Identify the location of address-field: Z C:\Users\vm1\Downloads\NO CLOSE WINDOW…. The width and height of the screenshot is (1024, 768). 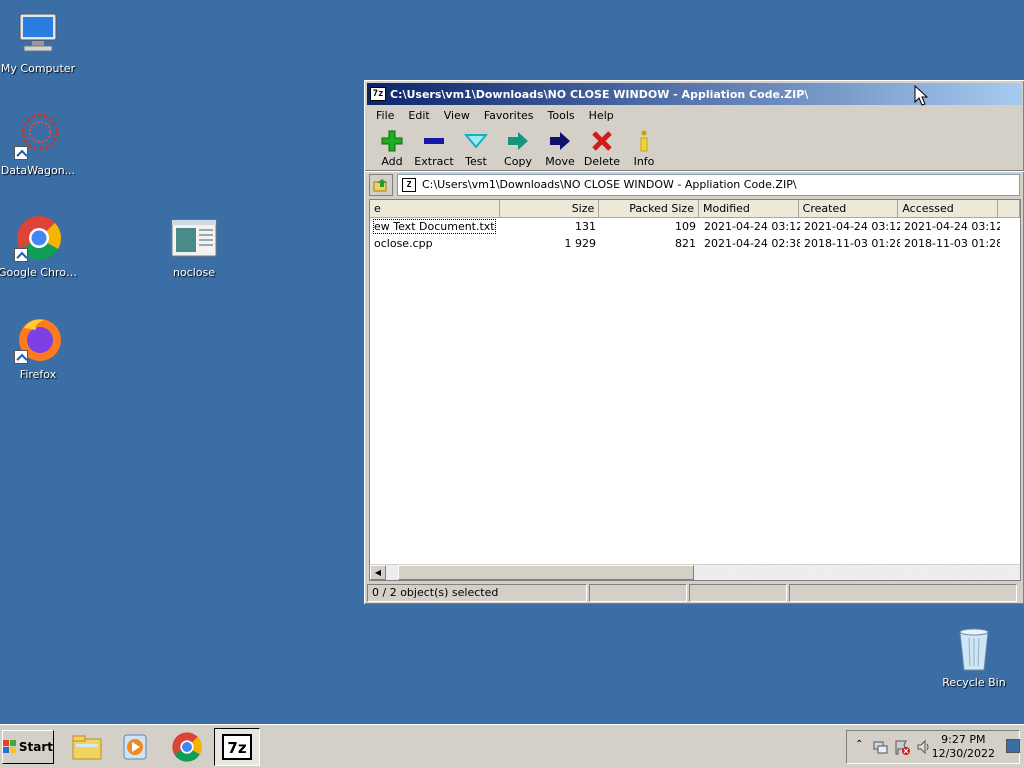
(708, 184).